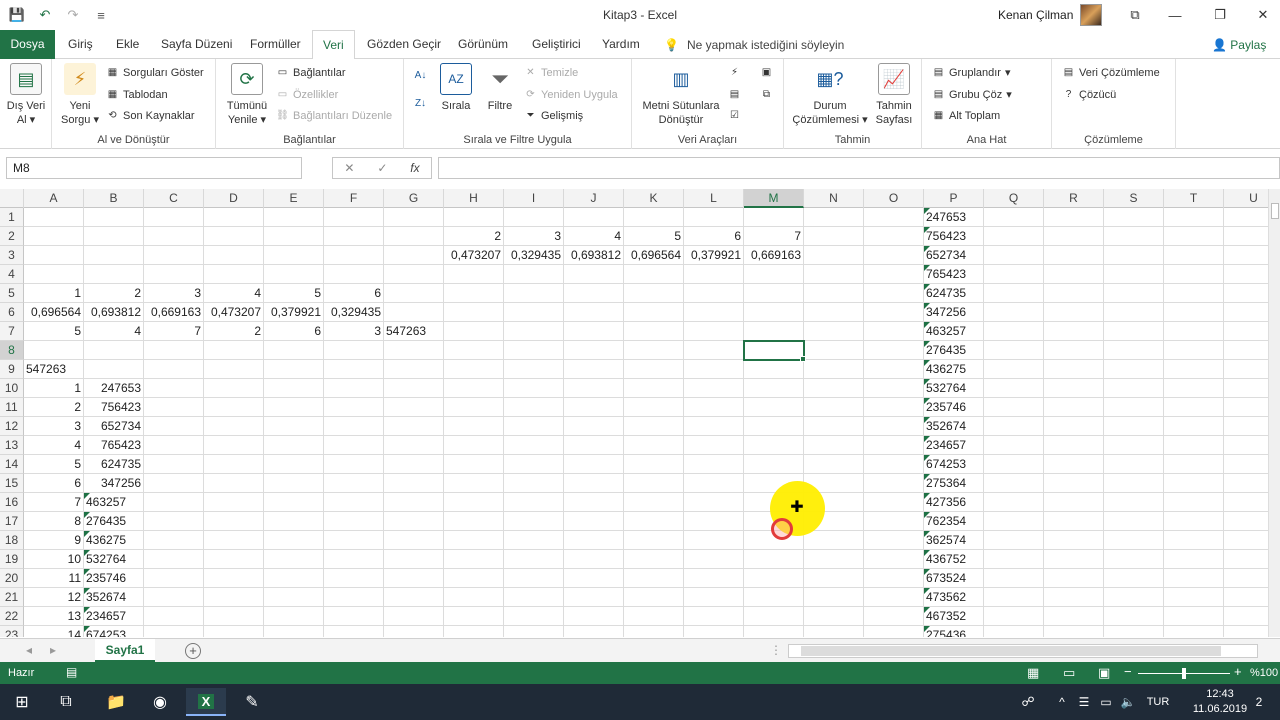 This screenshot has width=1280, height=720. What do you see at coordinates (414, 331) in the screenshot?
I see `cell-g7: 547263` at bounding box center [414, 331].